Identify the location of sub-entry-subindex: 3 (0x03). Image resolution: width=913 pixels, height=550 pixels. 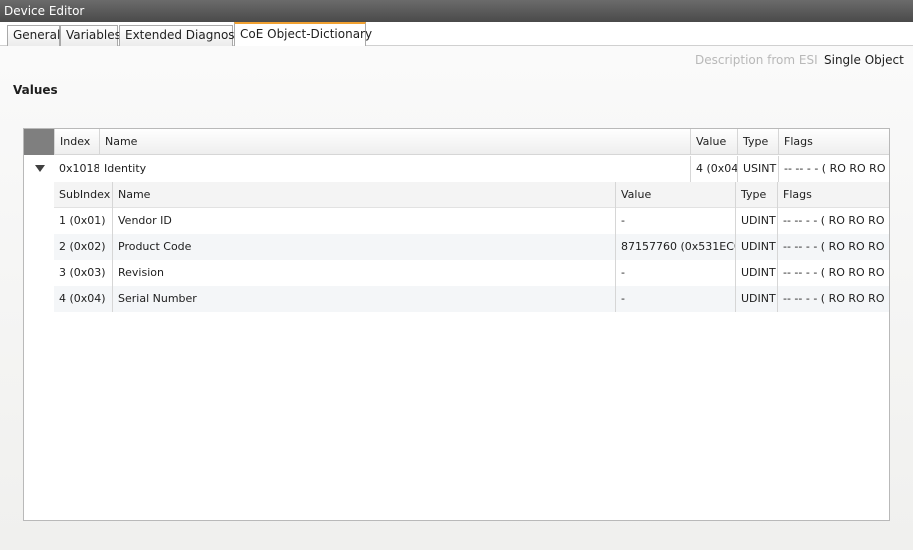
(82, 272).